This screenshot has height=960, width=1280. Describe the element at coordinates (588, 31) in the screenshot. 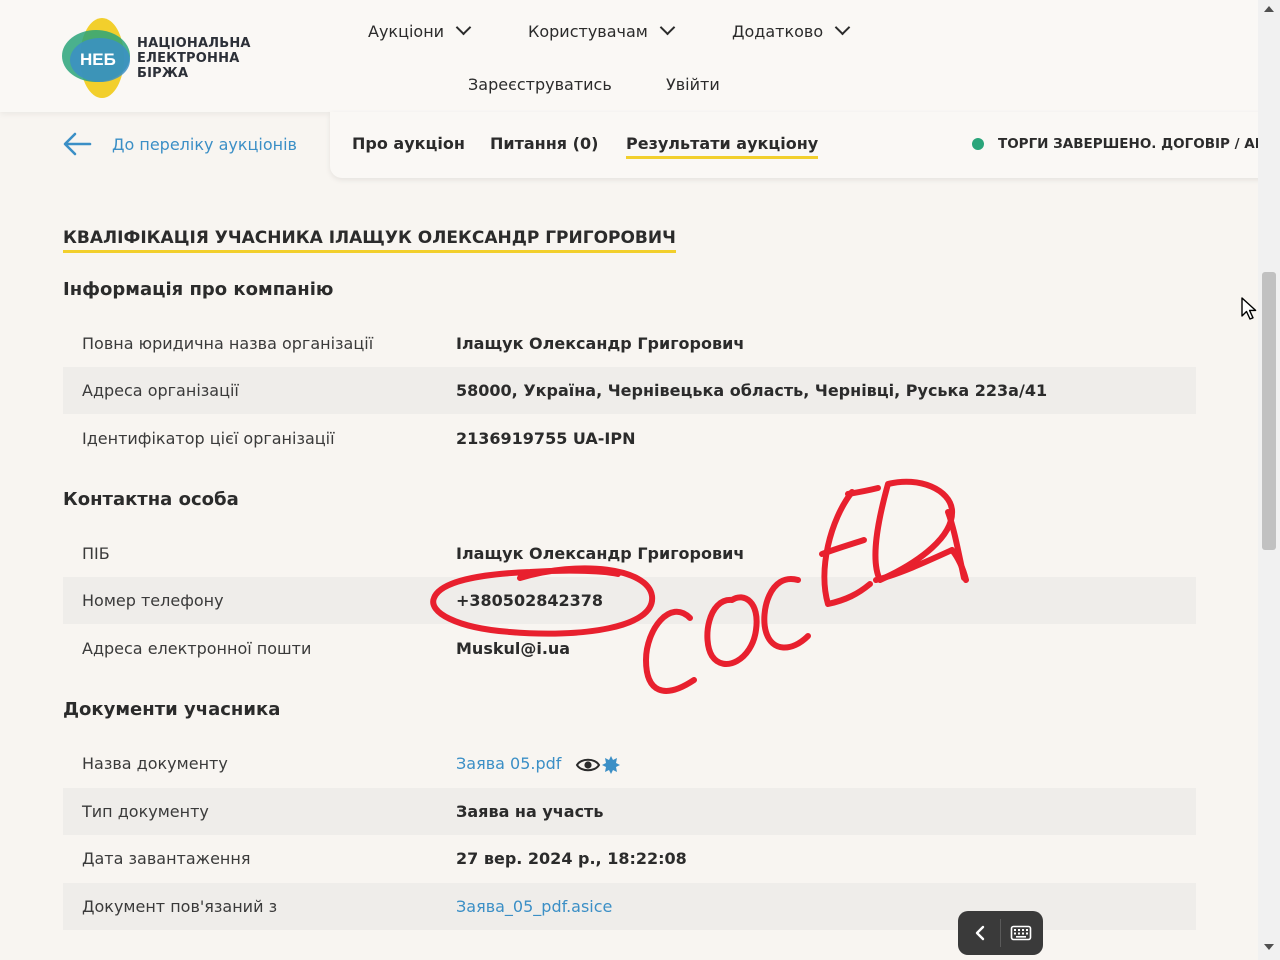

I see `nav-users-label: Користувачам` at that location.